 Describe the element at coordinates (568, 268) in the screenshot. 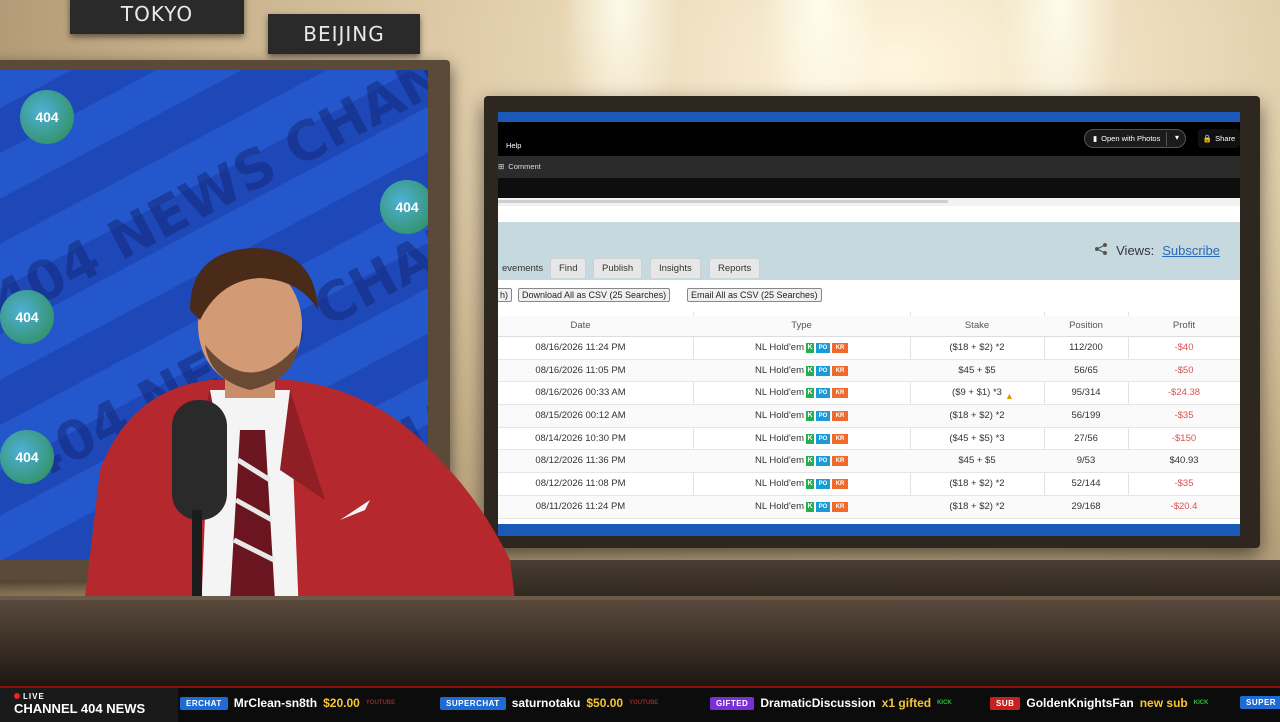

I see `tab-find: Find` at that location.